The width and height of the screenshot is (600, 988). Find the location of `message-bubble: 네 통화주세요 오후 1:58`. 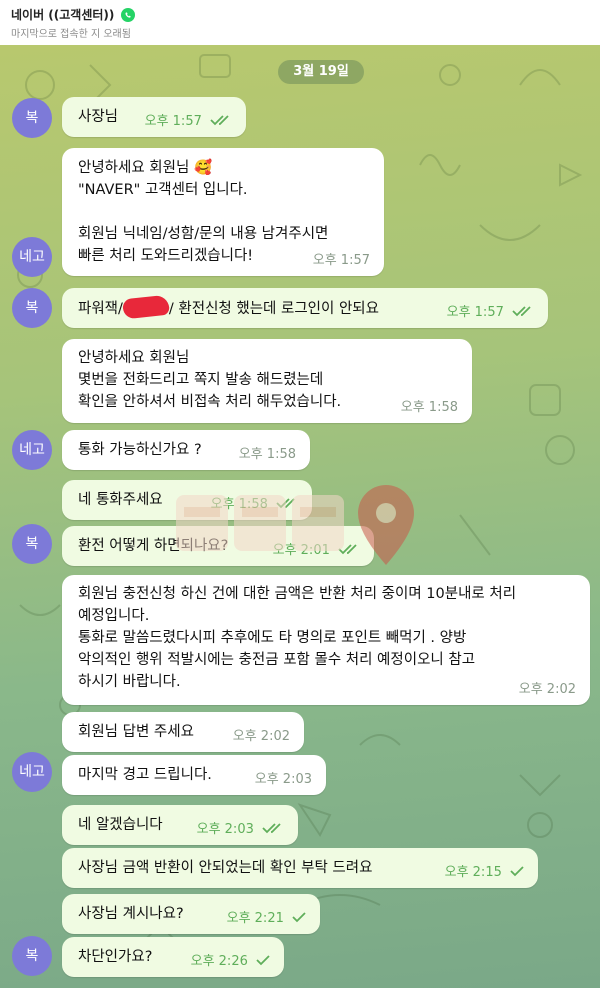

message-bubble: 네 통화주세요 오후 1:58 is located at coordinates (187, 500).